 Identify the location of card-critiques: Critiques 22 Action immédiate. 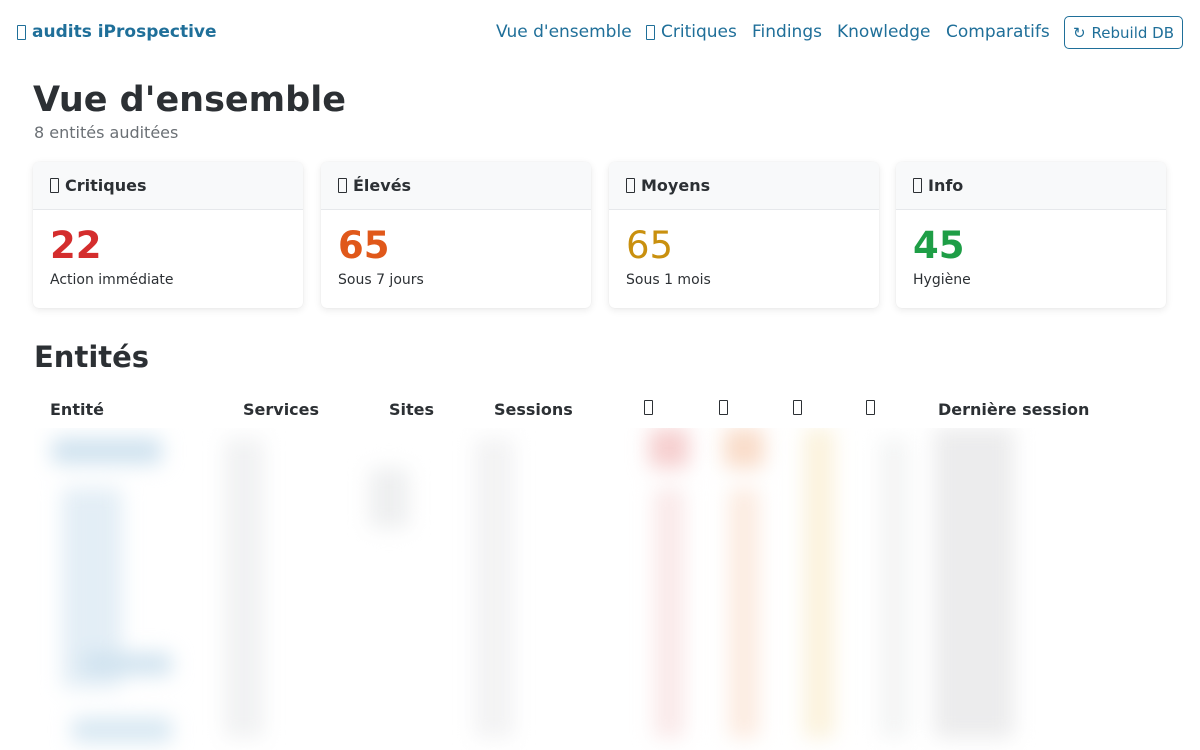
(168, 235).